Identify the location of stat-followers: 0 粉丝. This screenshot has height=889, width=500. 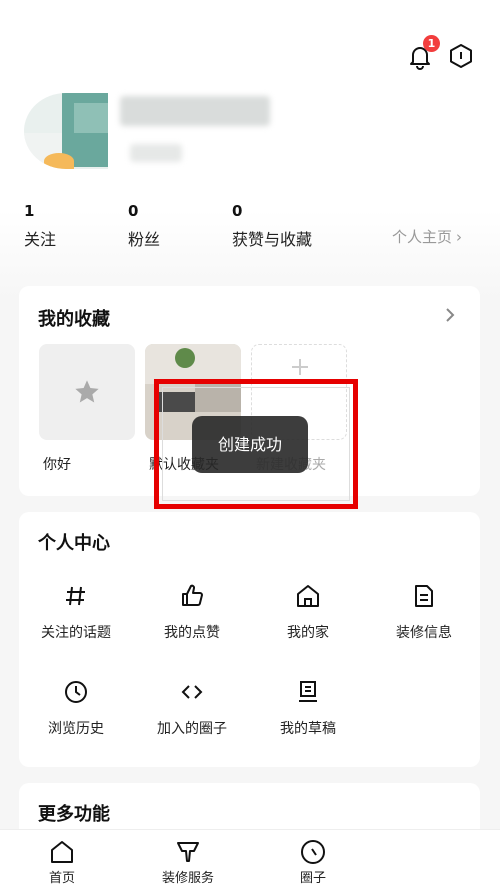
(144, 226).